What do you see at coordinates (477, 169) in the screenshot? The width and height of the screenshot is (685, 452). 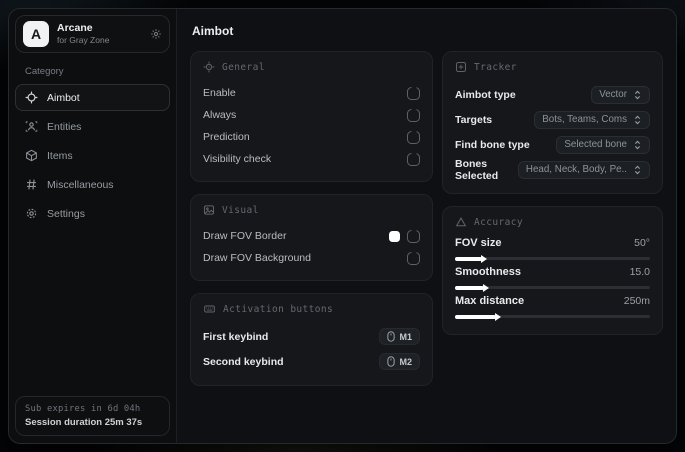 I see `setting-label: Bones Selected` at bounding box center [477, 169].